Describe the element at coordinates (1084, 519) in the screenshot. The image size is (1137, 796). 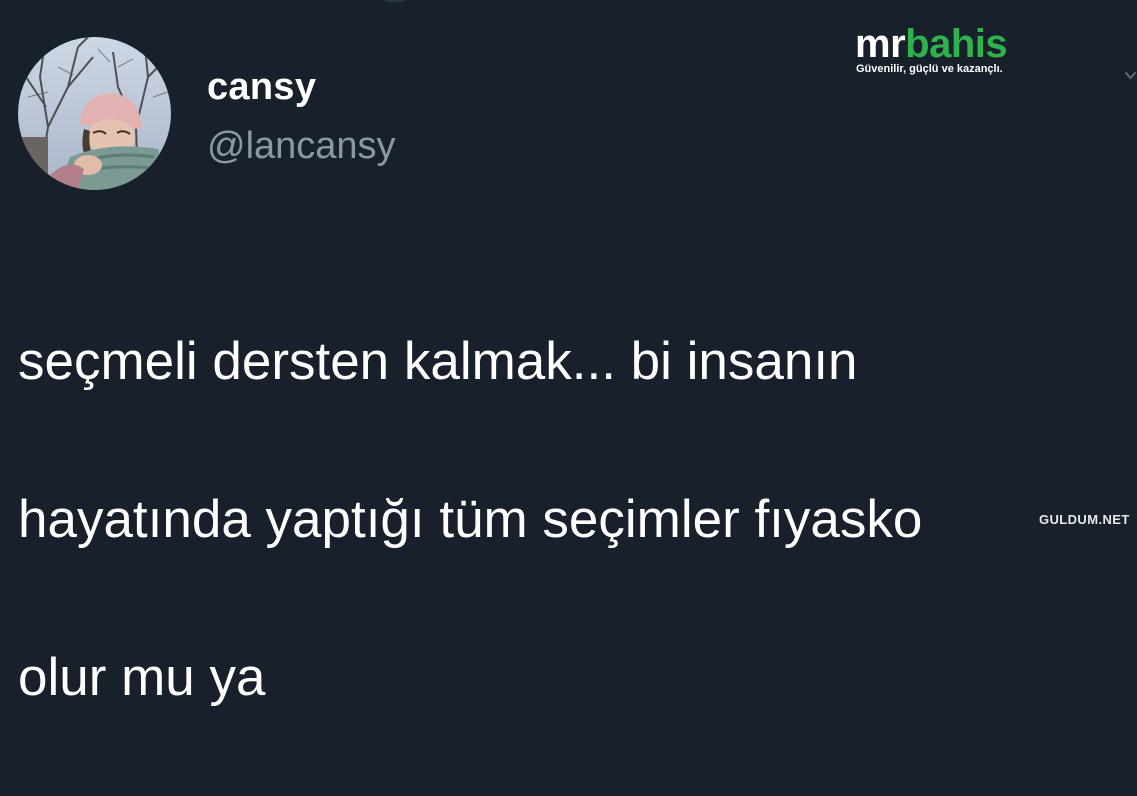
I see `site-watermark: GULDUM.NET` at that location.